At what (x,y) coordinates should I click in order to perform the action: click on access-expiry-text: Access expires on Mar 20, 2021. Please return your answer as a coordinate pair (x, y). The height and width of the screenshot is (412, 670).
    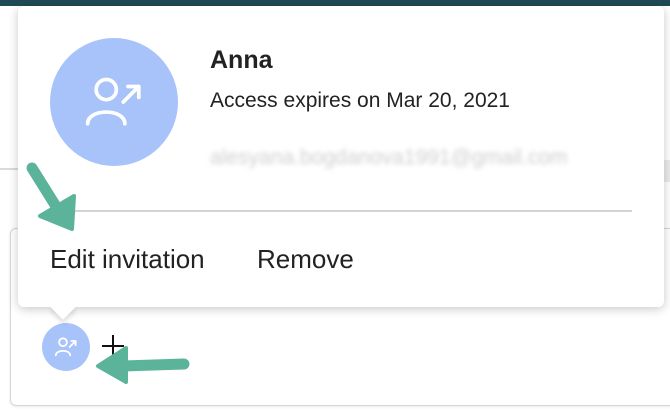
    Looking at the image, I should click on (360, 100).